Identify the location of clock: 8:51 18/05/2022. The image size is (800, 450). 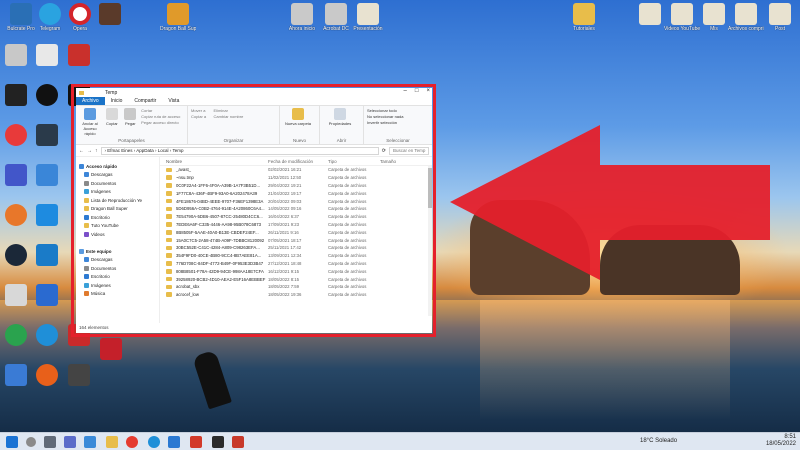
(781, 441).